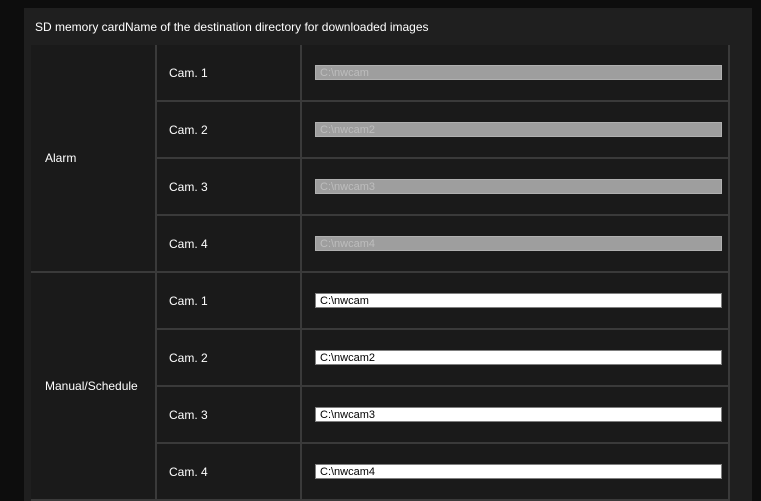 Image resolution: width=761 pixels, height=501 pixels. Describe the element at coordinates (518, 358) in the screenshot. I see `manual-cam-2-directory-input` at that location.